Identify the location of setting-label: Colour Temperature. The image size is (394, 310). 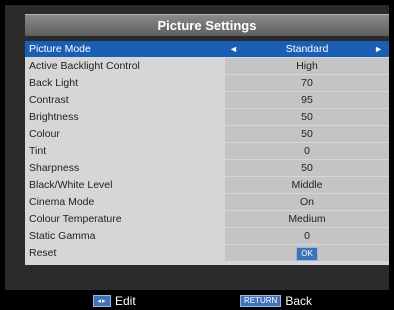
(75, 219).